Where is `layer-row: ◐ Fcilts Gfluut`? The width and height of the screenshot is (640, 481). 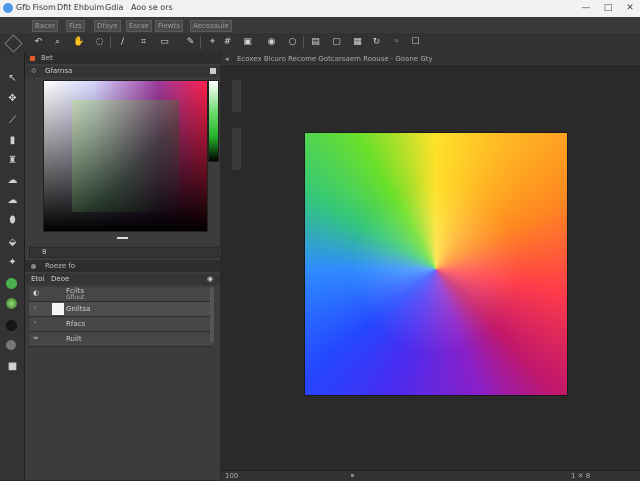
layer-row: ◐ Fcilts Gfluut is located at coordinates (121, 294).